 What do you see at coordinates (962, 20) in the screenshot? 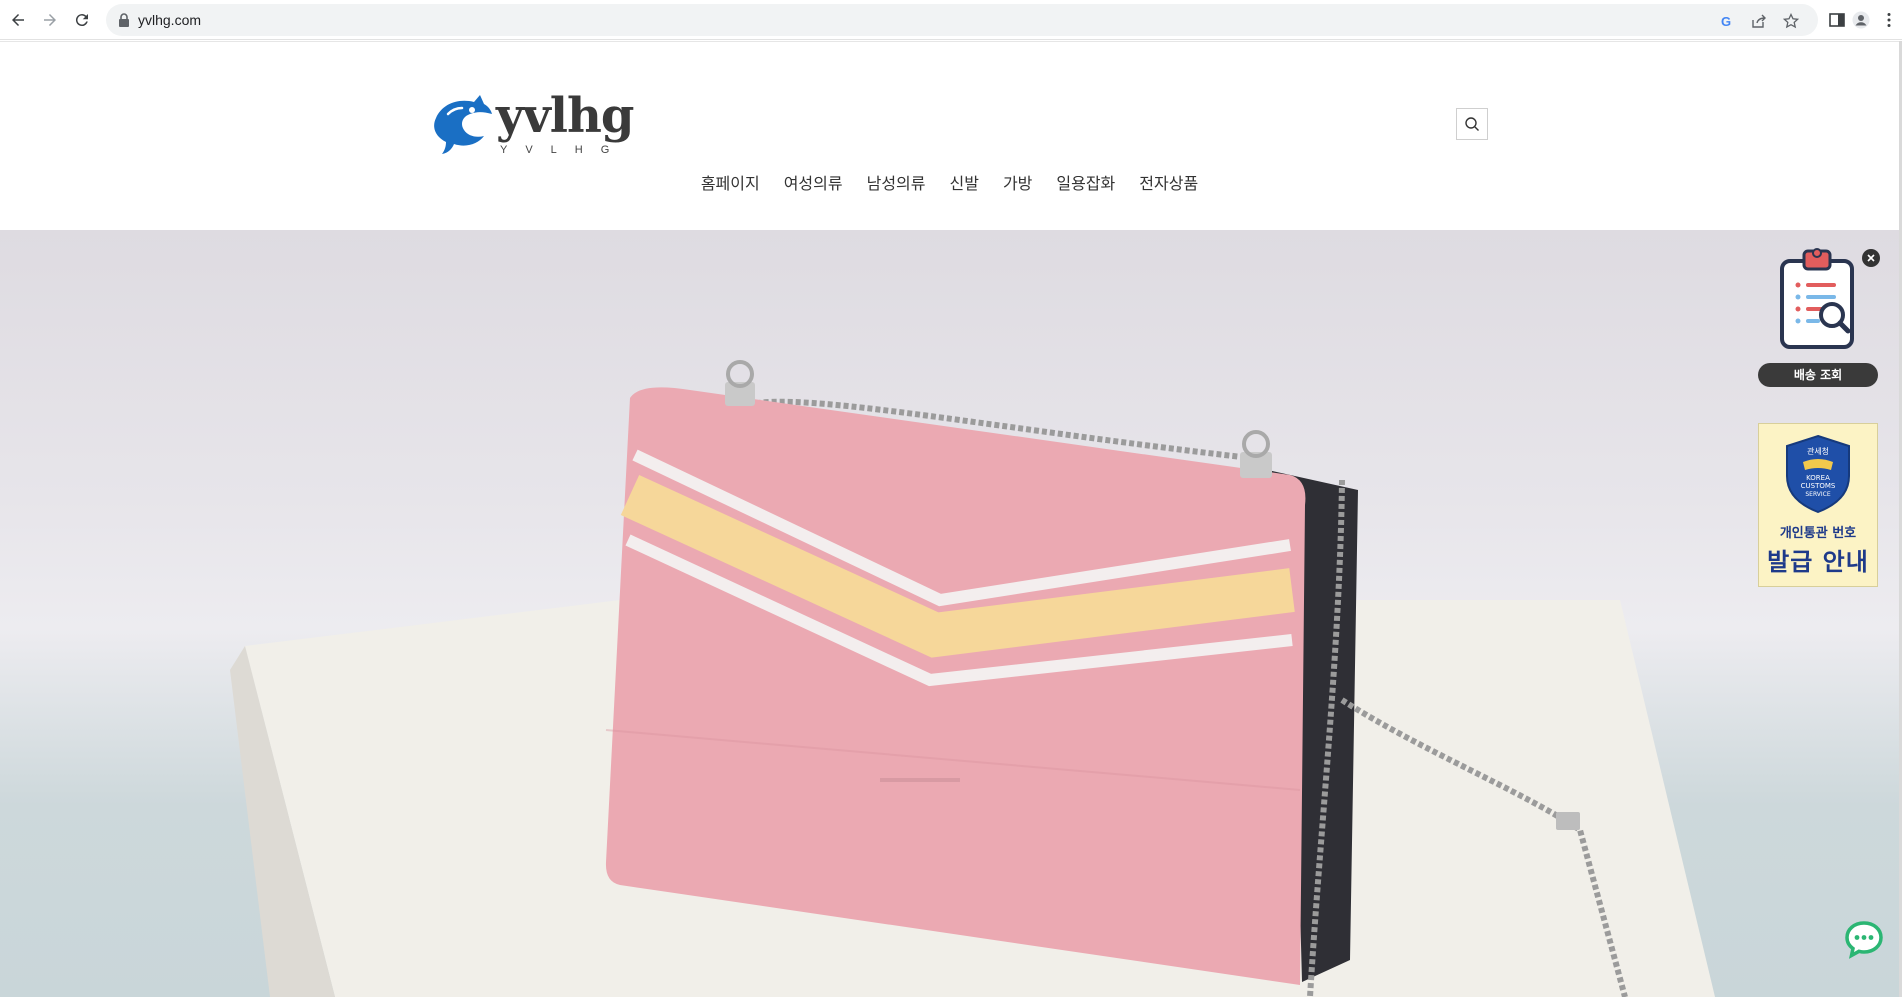
I see `address-bar: yvlhg.com G` at bounding box center [962, 20].